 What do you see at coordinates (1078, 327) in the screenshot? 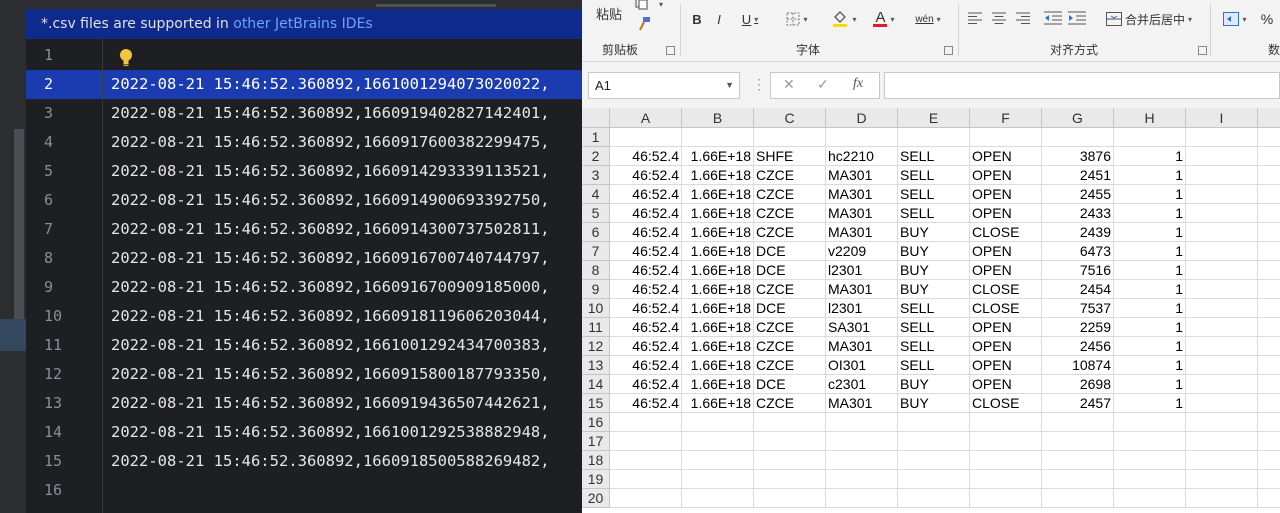
I see `sheet-cell: 2259` at bounding box center [1078, 327].